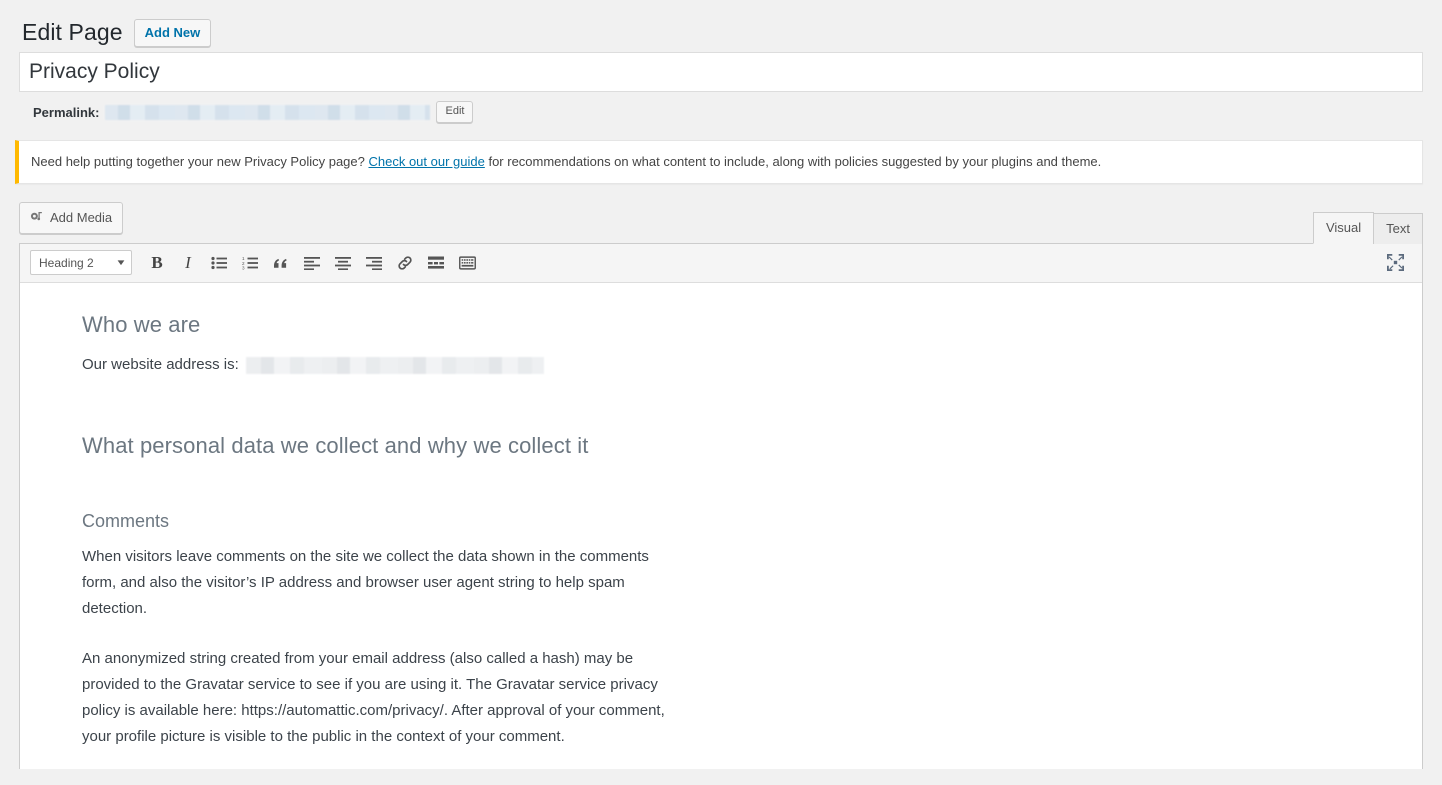 This screenshot has width=1442, height=785. Describe the element at coordinates (66, 112) in the screenshot. I see `permalink-label: Permalink:` at that location.